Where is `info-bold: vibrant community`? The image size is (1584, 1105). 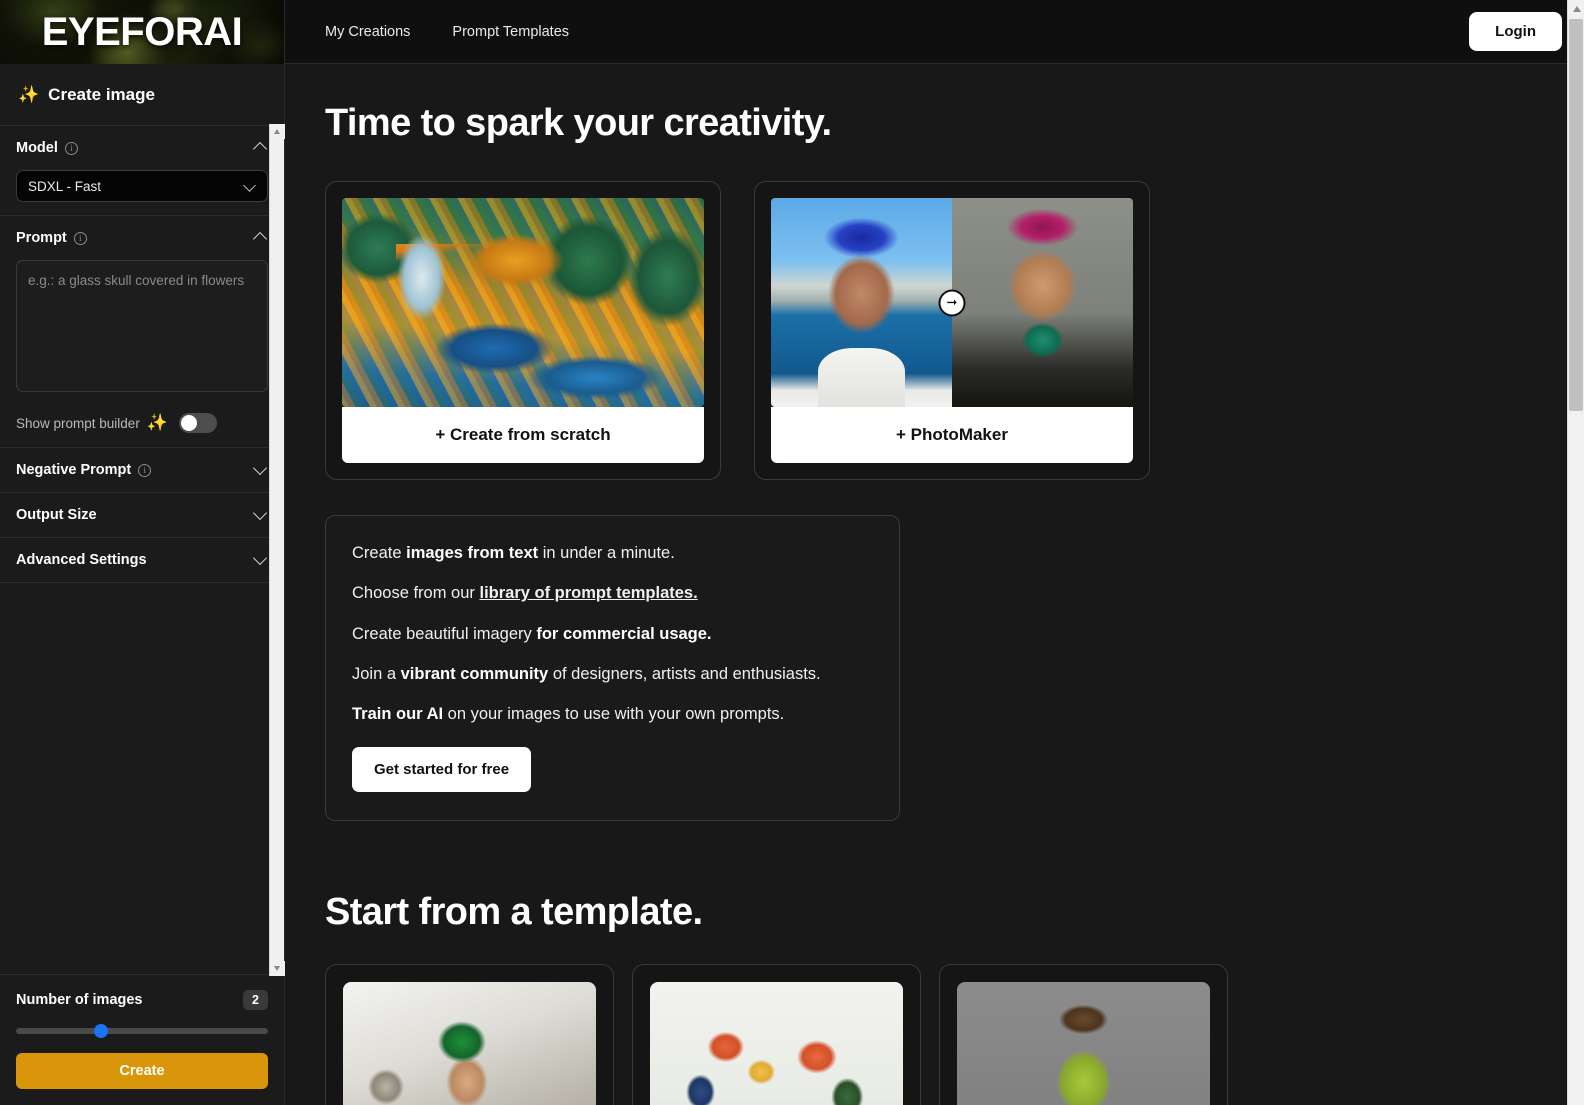 info-bold: vibrant community is located at coordinates (474, 673).